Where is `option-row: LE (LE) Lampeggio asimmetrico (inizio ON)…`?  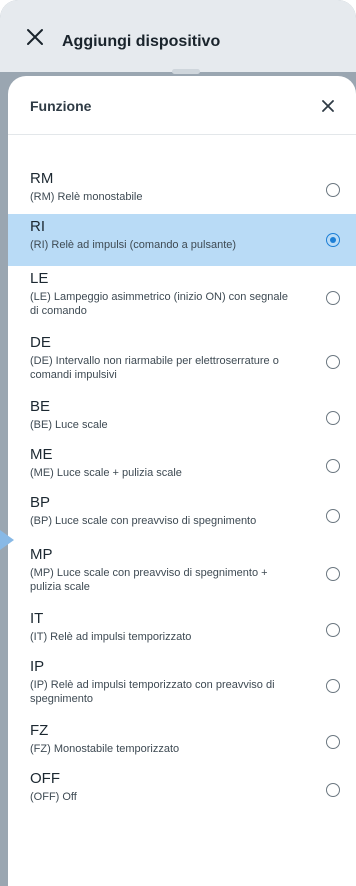
option-row: LE (LE) Lampeggio asimmetrico (inizio ON)… is located at coordinates (182, 298).